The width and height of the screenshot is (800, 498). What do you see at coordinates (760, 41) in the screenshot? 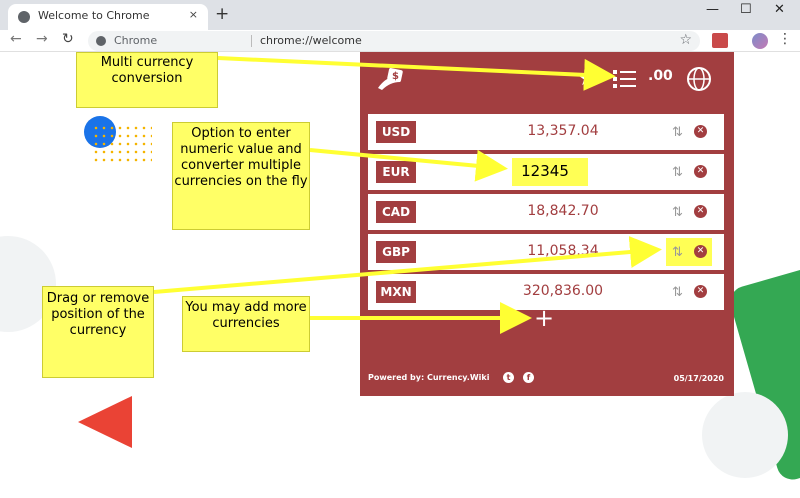
I see `profile-avatar` at bounding box center [760, 41].